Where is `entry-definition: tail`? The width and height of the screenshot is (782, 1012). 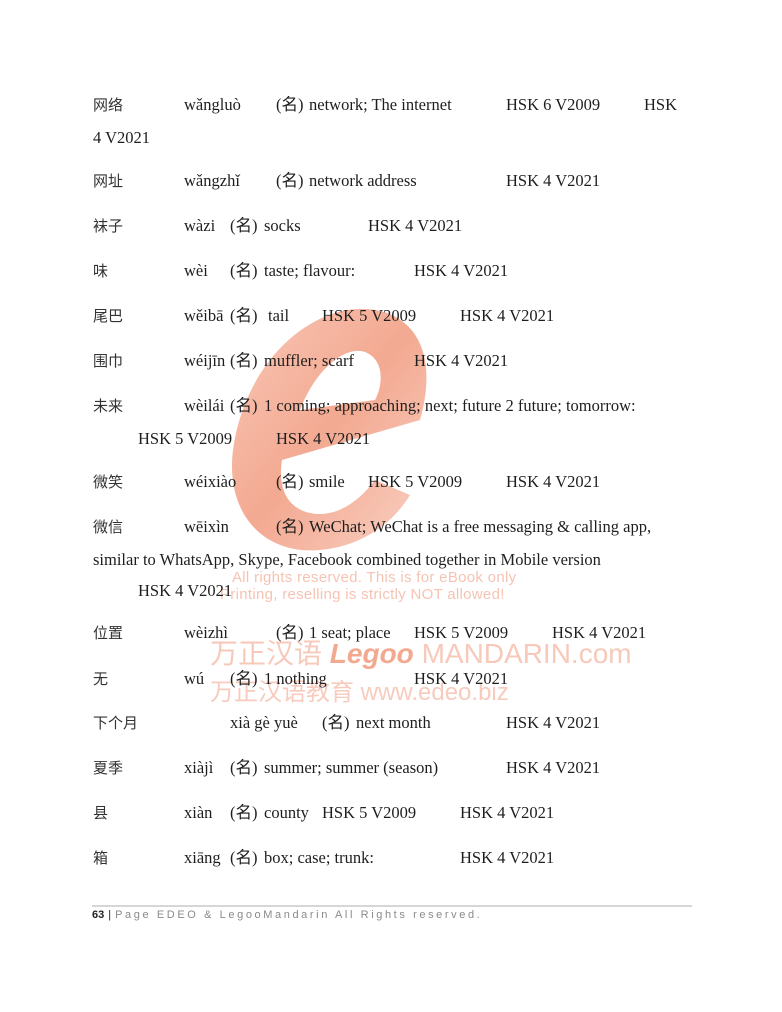 entry-definition: tail is located at coordinates (279, 315).